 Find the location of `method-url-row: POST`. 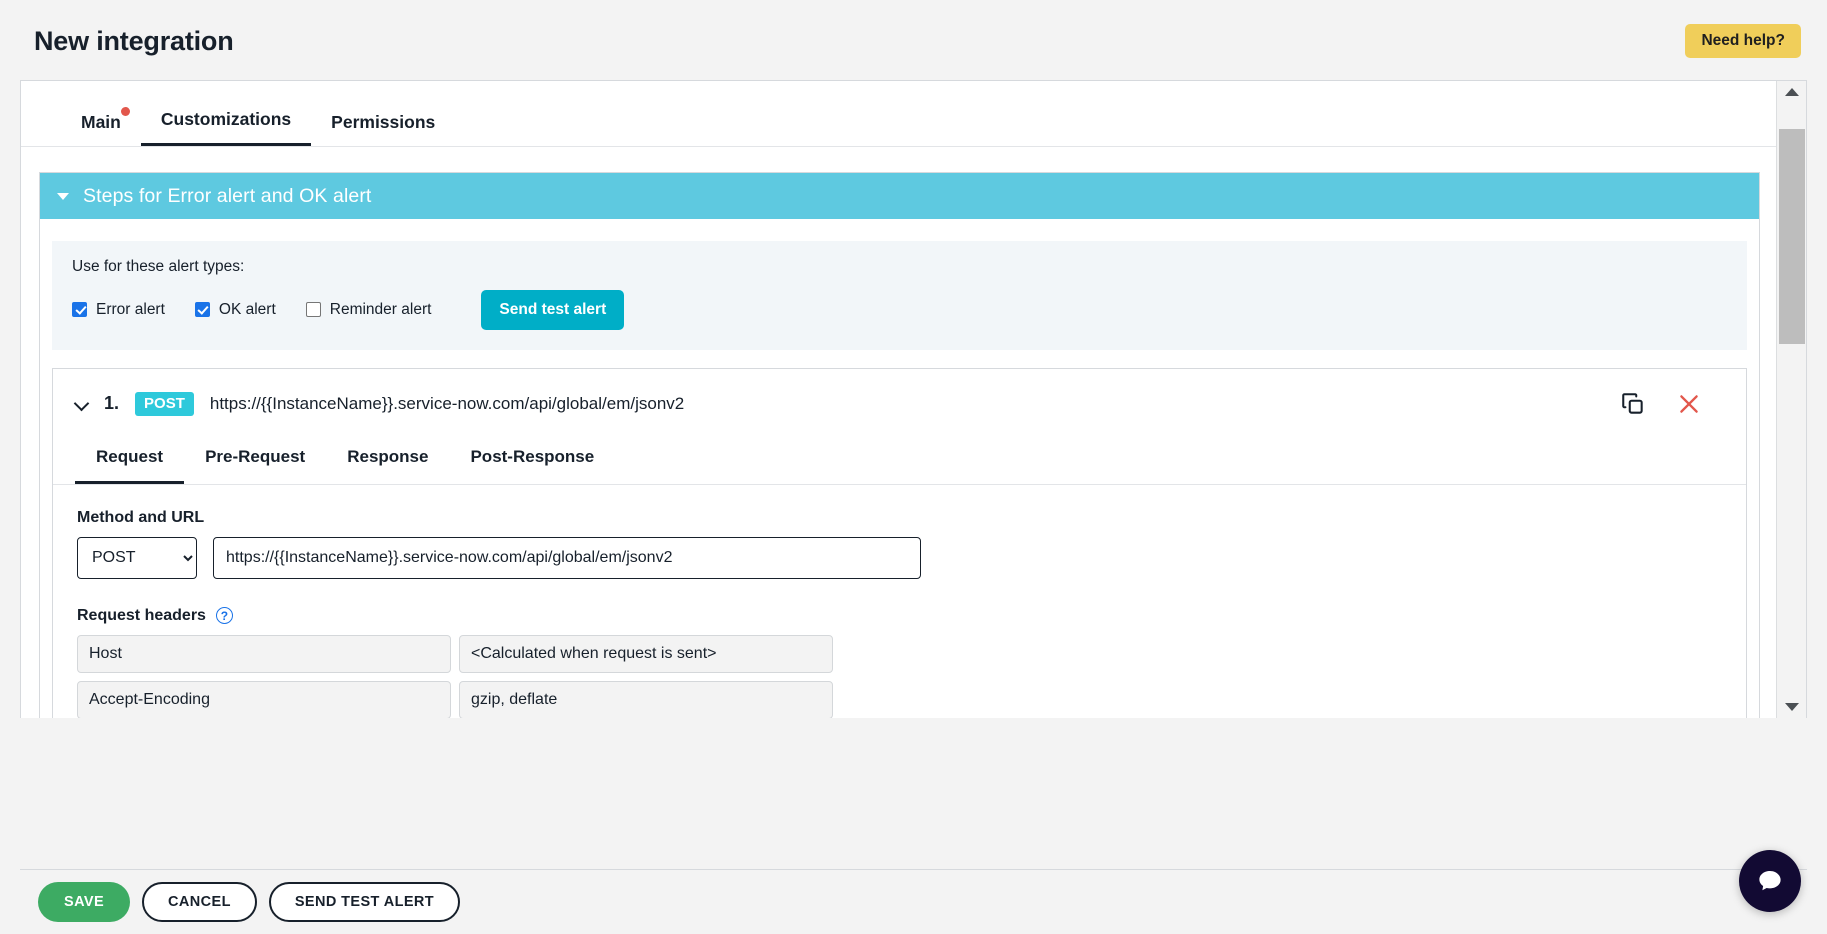

method-url-row: POST is located at coordinates (900, 557).